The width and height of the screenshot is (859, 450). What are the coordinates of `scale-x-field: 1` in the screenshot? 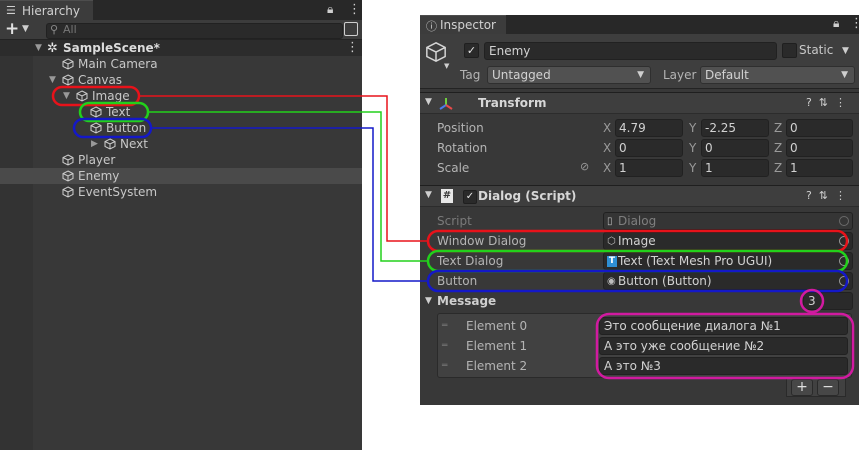 It's located at (649, 168).